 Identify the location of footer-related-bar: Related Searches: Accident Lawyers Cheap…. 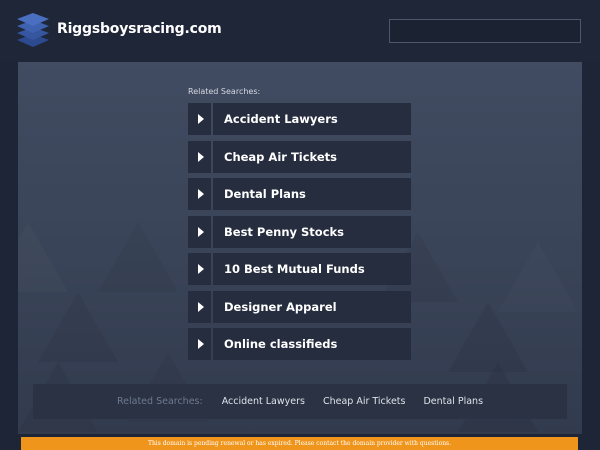
(300, 401).